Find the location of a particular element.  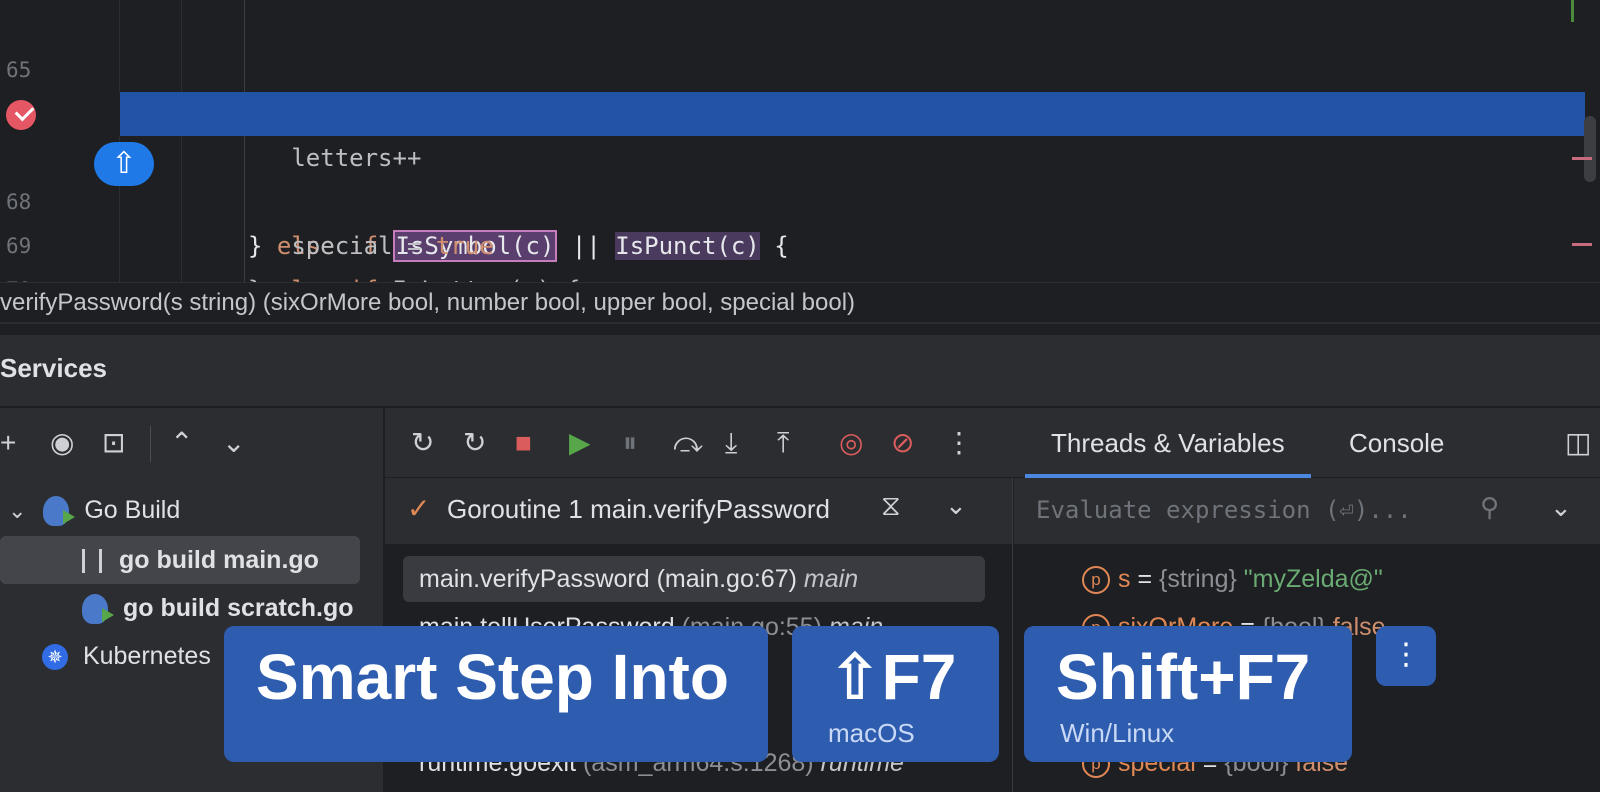

tree-item-go-build-main: go build main.go is located at coordinates (180, 560).